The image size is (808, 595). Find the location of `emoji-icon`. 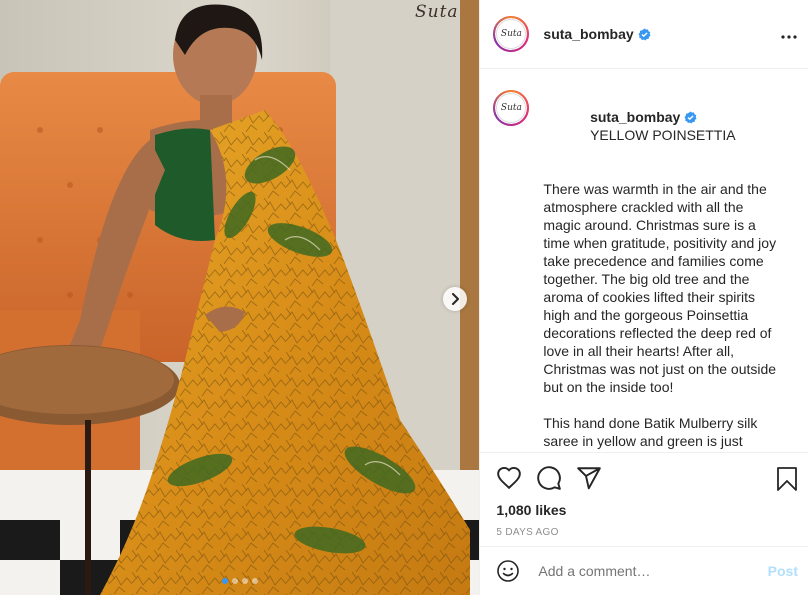

emoji-icon is located at coordinates (508, 571).